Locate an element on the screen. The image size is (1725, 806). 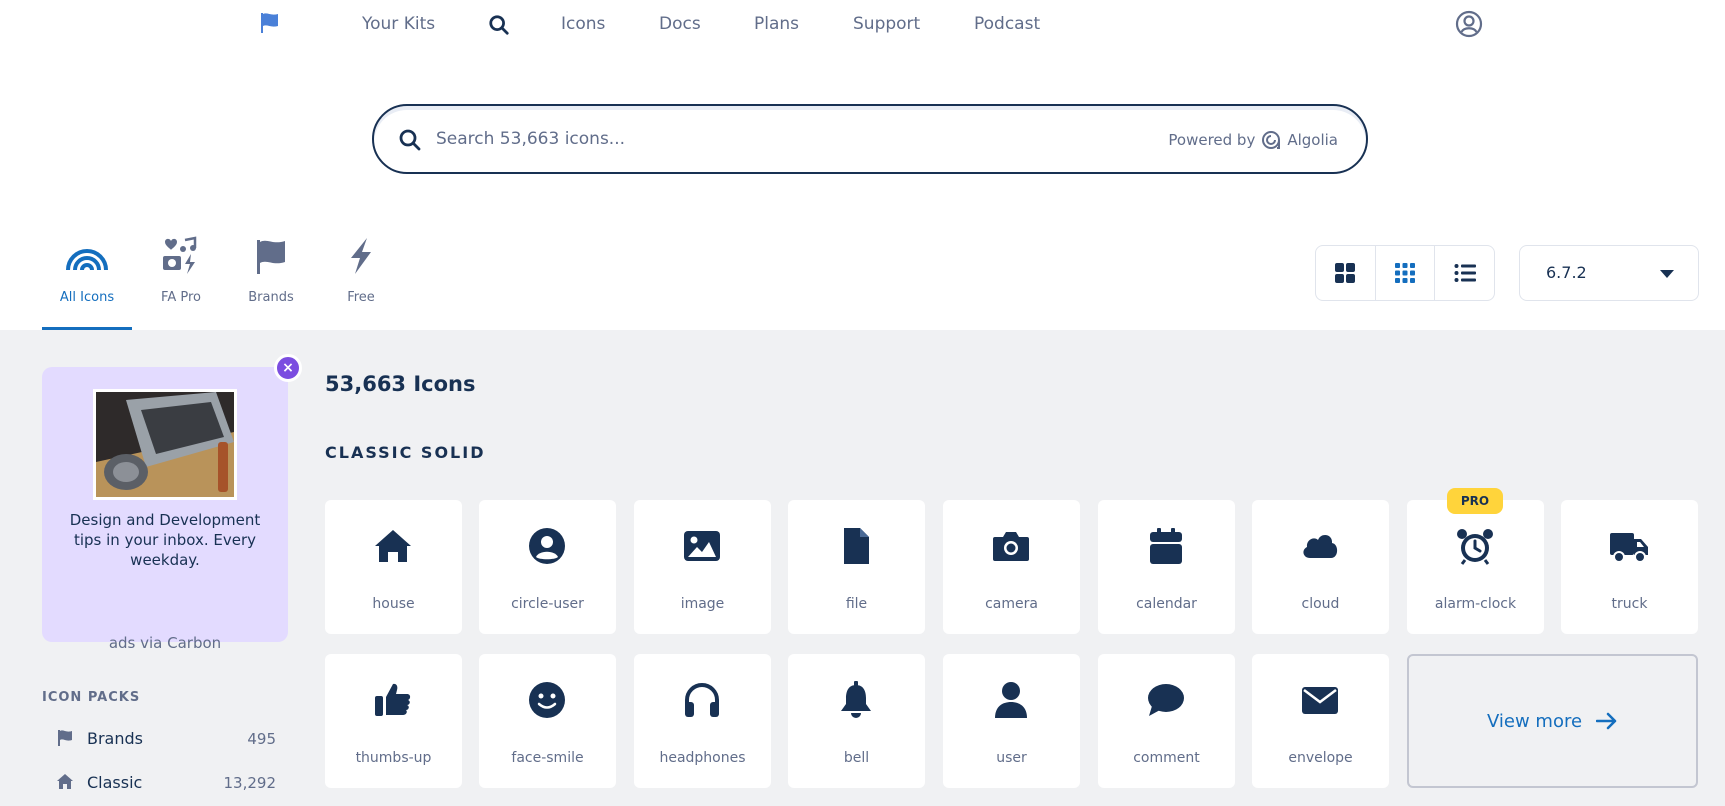
powered-by-label: Powered by is located at coordinates (1212, 140).